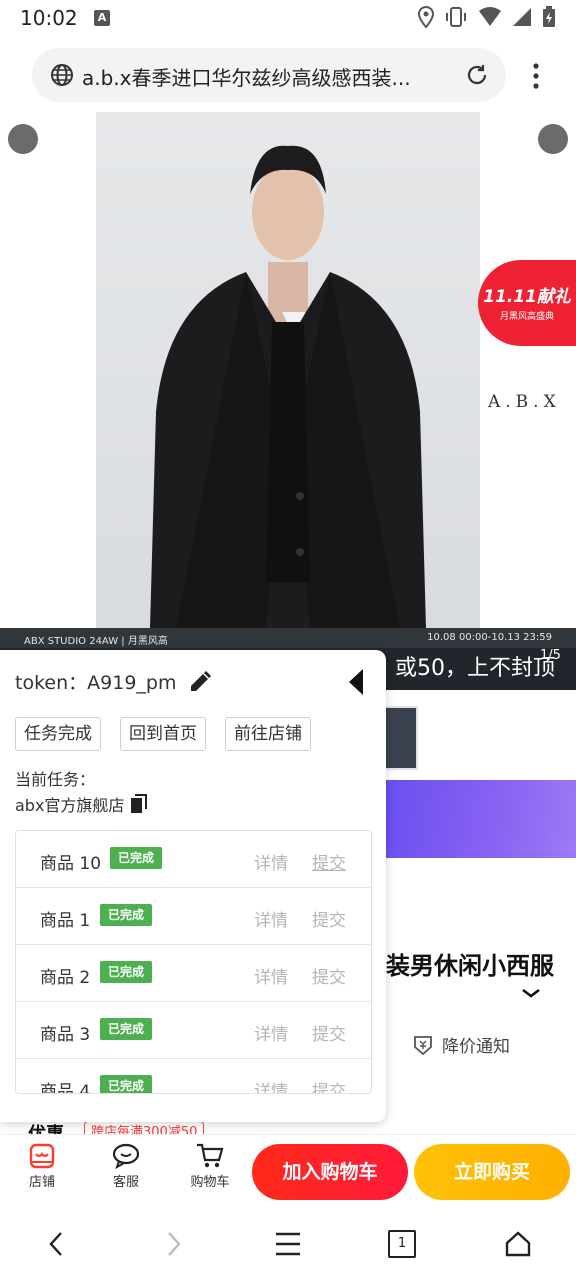 This screenshot has width=576, height=1280. I want to click on promo-text: 或50，上不封顶, so click(475, 668).